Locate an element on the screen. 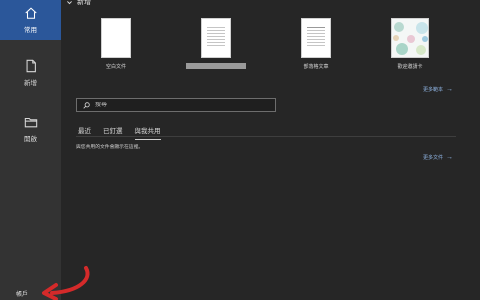 This screenshot has height=300, width=480. empty-state-message: 與您共用的文件會顯示在這裡。 is located at coordinates (110, 147).